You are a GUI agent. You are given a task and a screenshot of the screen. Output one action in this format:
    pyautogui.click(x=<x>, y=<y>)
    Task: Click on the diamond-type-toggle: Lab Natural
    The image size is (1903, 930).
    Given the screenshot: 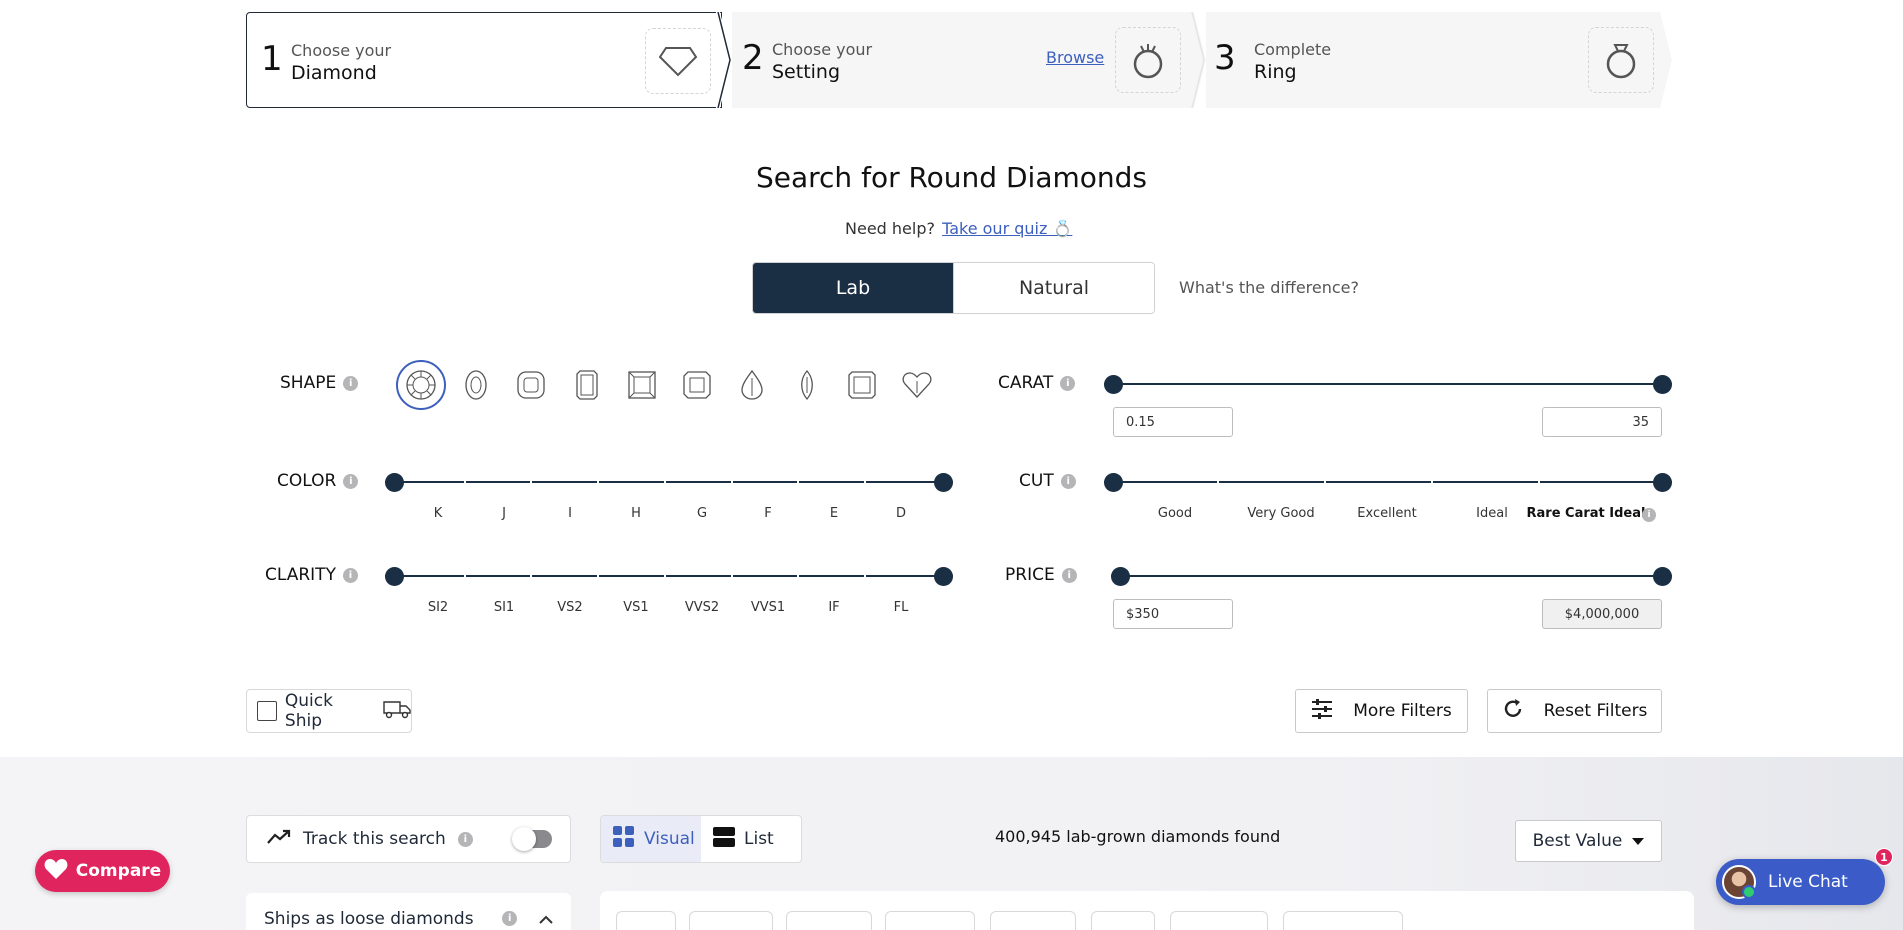 What is the action you would take?
    pyautogui.click(x=953, y=288)
    